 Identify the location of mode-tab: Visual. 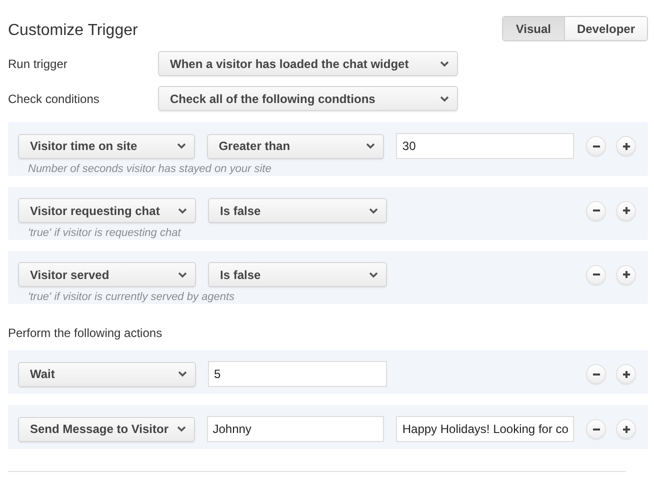
(533, 28).